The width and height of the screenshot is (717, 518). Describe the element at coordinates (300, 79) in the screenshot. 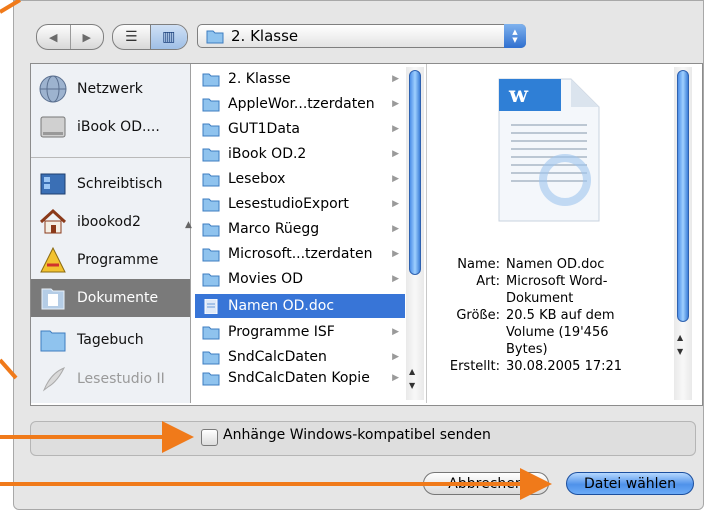

I see `list-item: 2. Klasse ▶` at that location.